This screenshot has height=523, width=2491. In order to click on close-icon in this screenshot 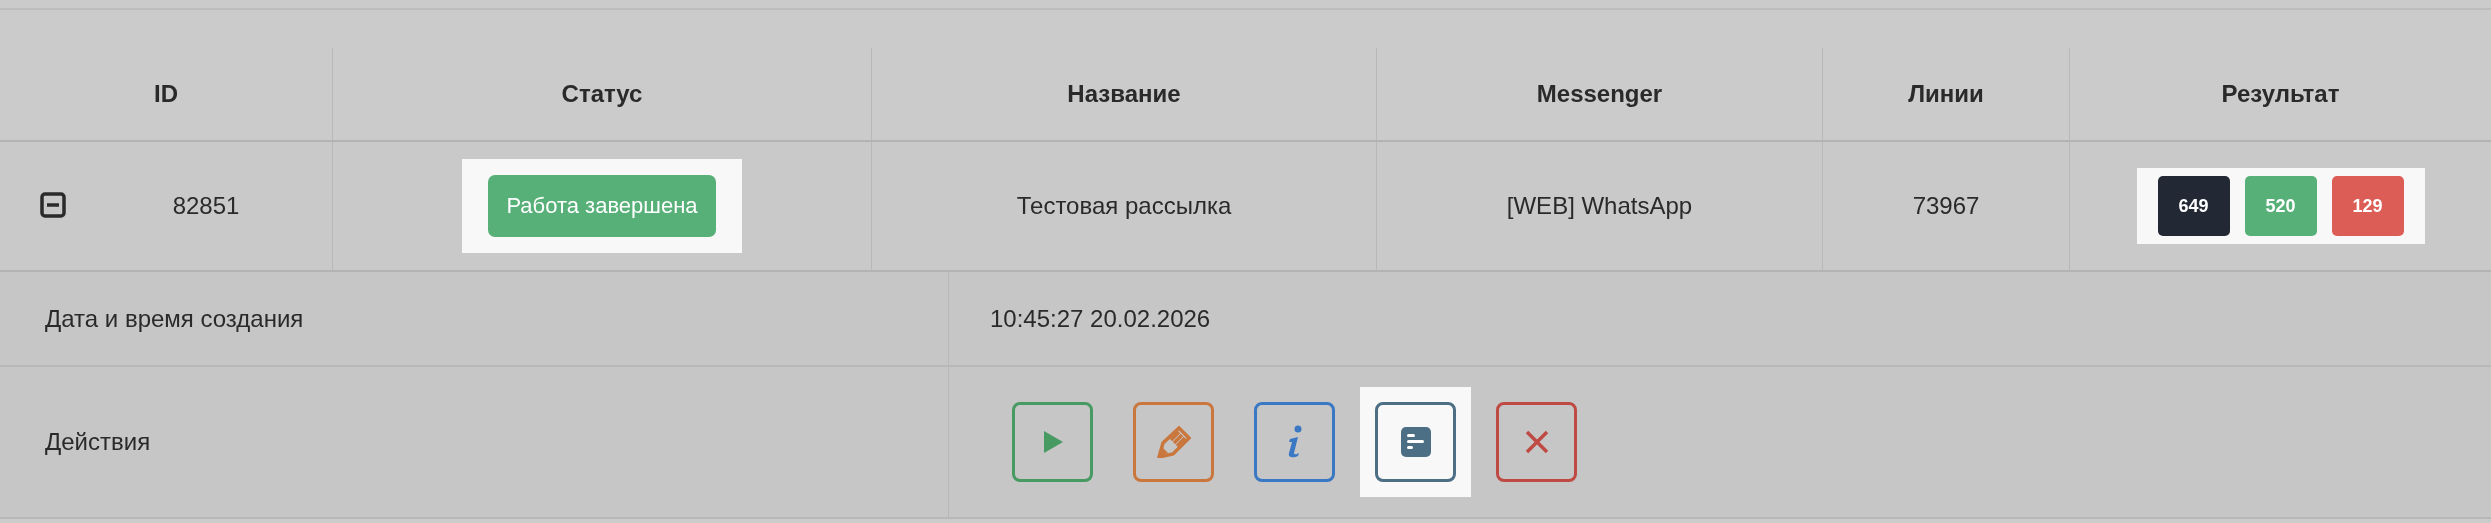, I will do `click(1536, 442)`.